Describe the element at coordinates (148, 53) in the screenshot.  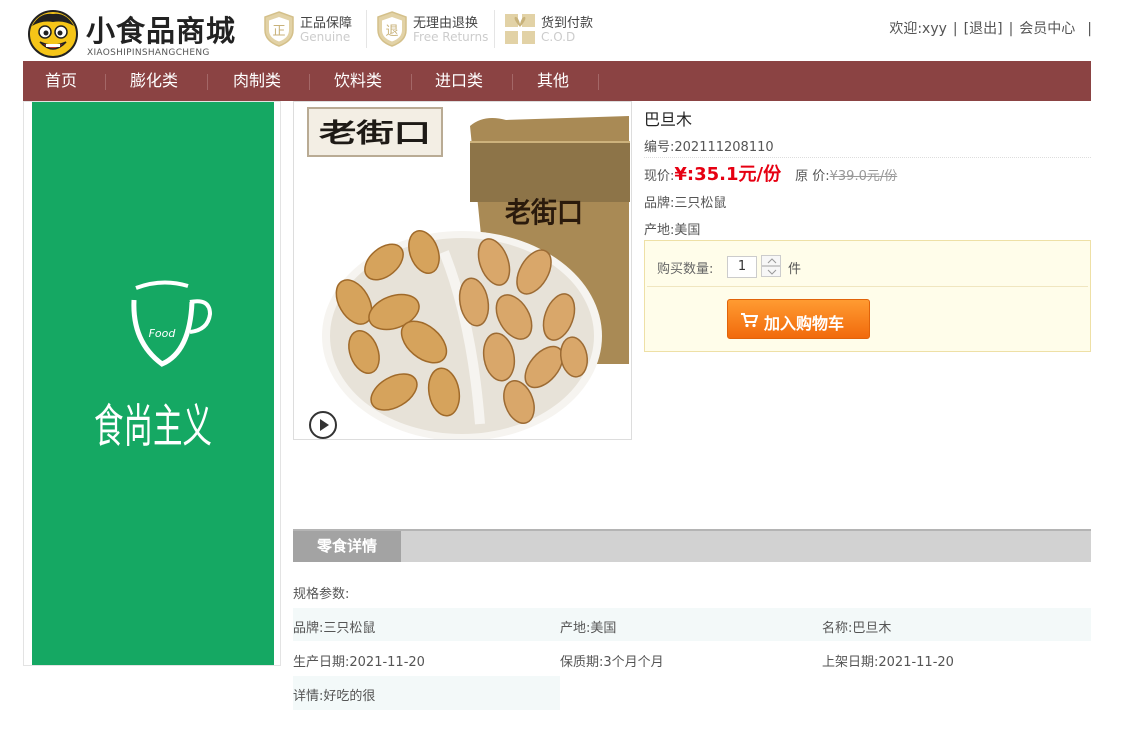
I see `logo-subtitle: XIAOSHIPINSHANGCHENG` at that location.